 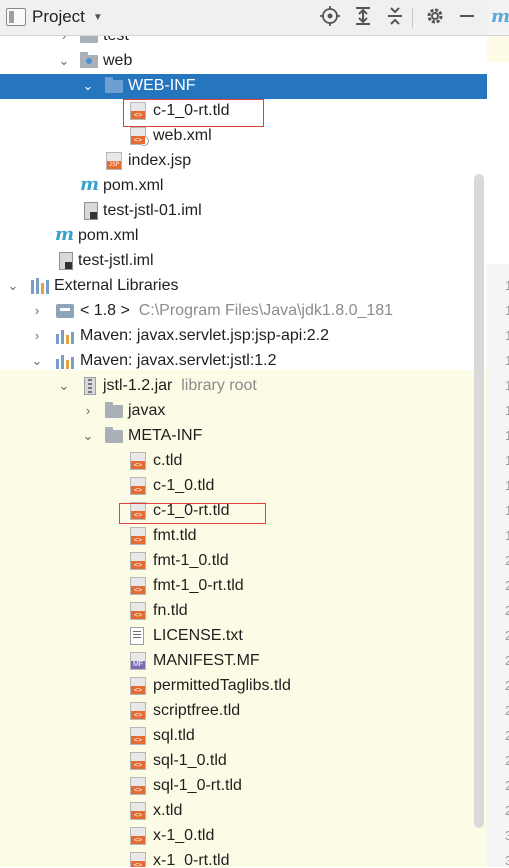 What do you see at coordinates (116, 41) in the screenshot?
I see `tree-node-label: test` at bounding box center [116, 41].